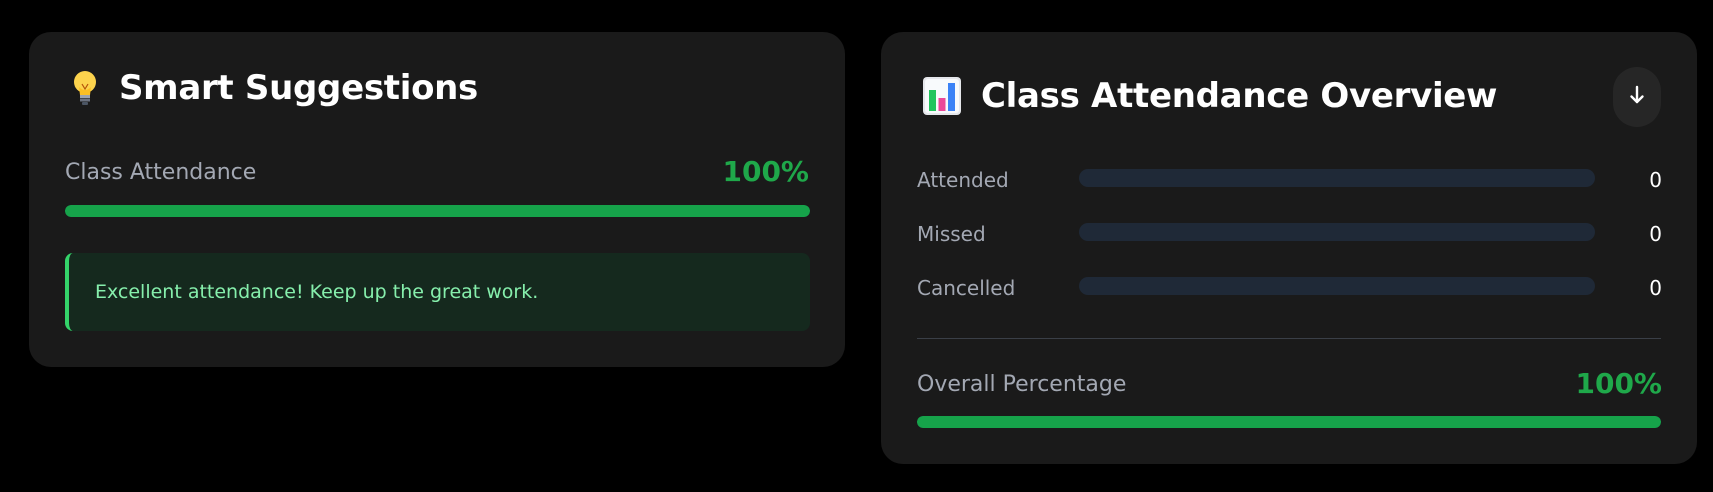 The width and height of the screenshot is (1713, 492). Describe the element at coordinates (942, 96) in the screenshot. I see `bar-chart-icon` at that location.